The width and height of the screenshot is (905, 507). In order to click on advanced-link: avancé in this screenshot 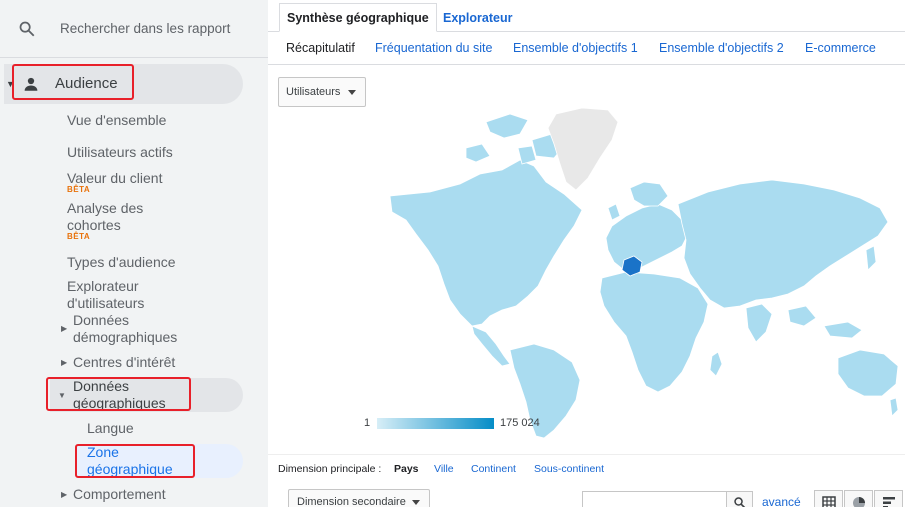, I will do `click(781, 501)`.